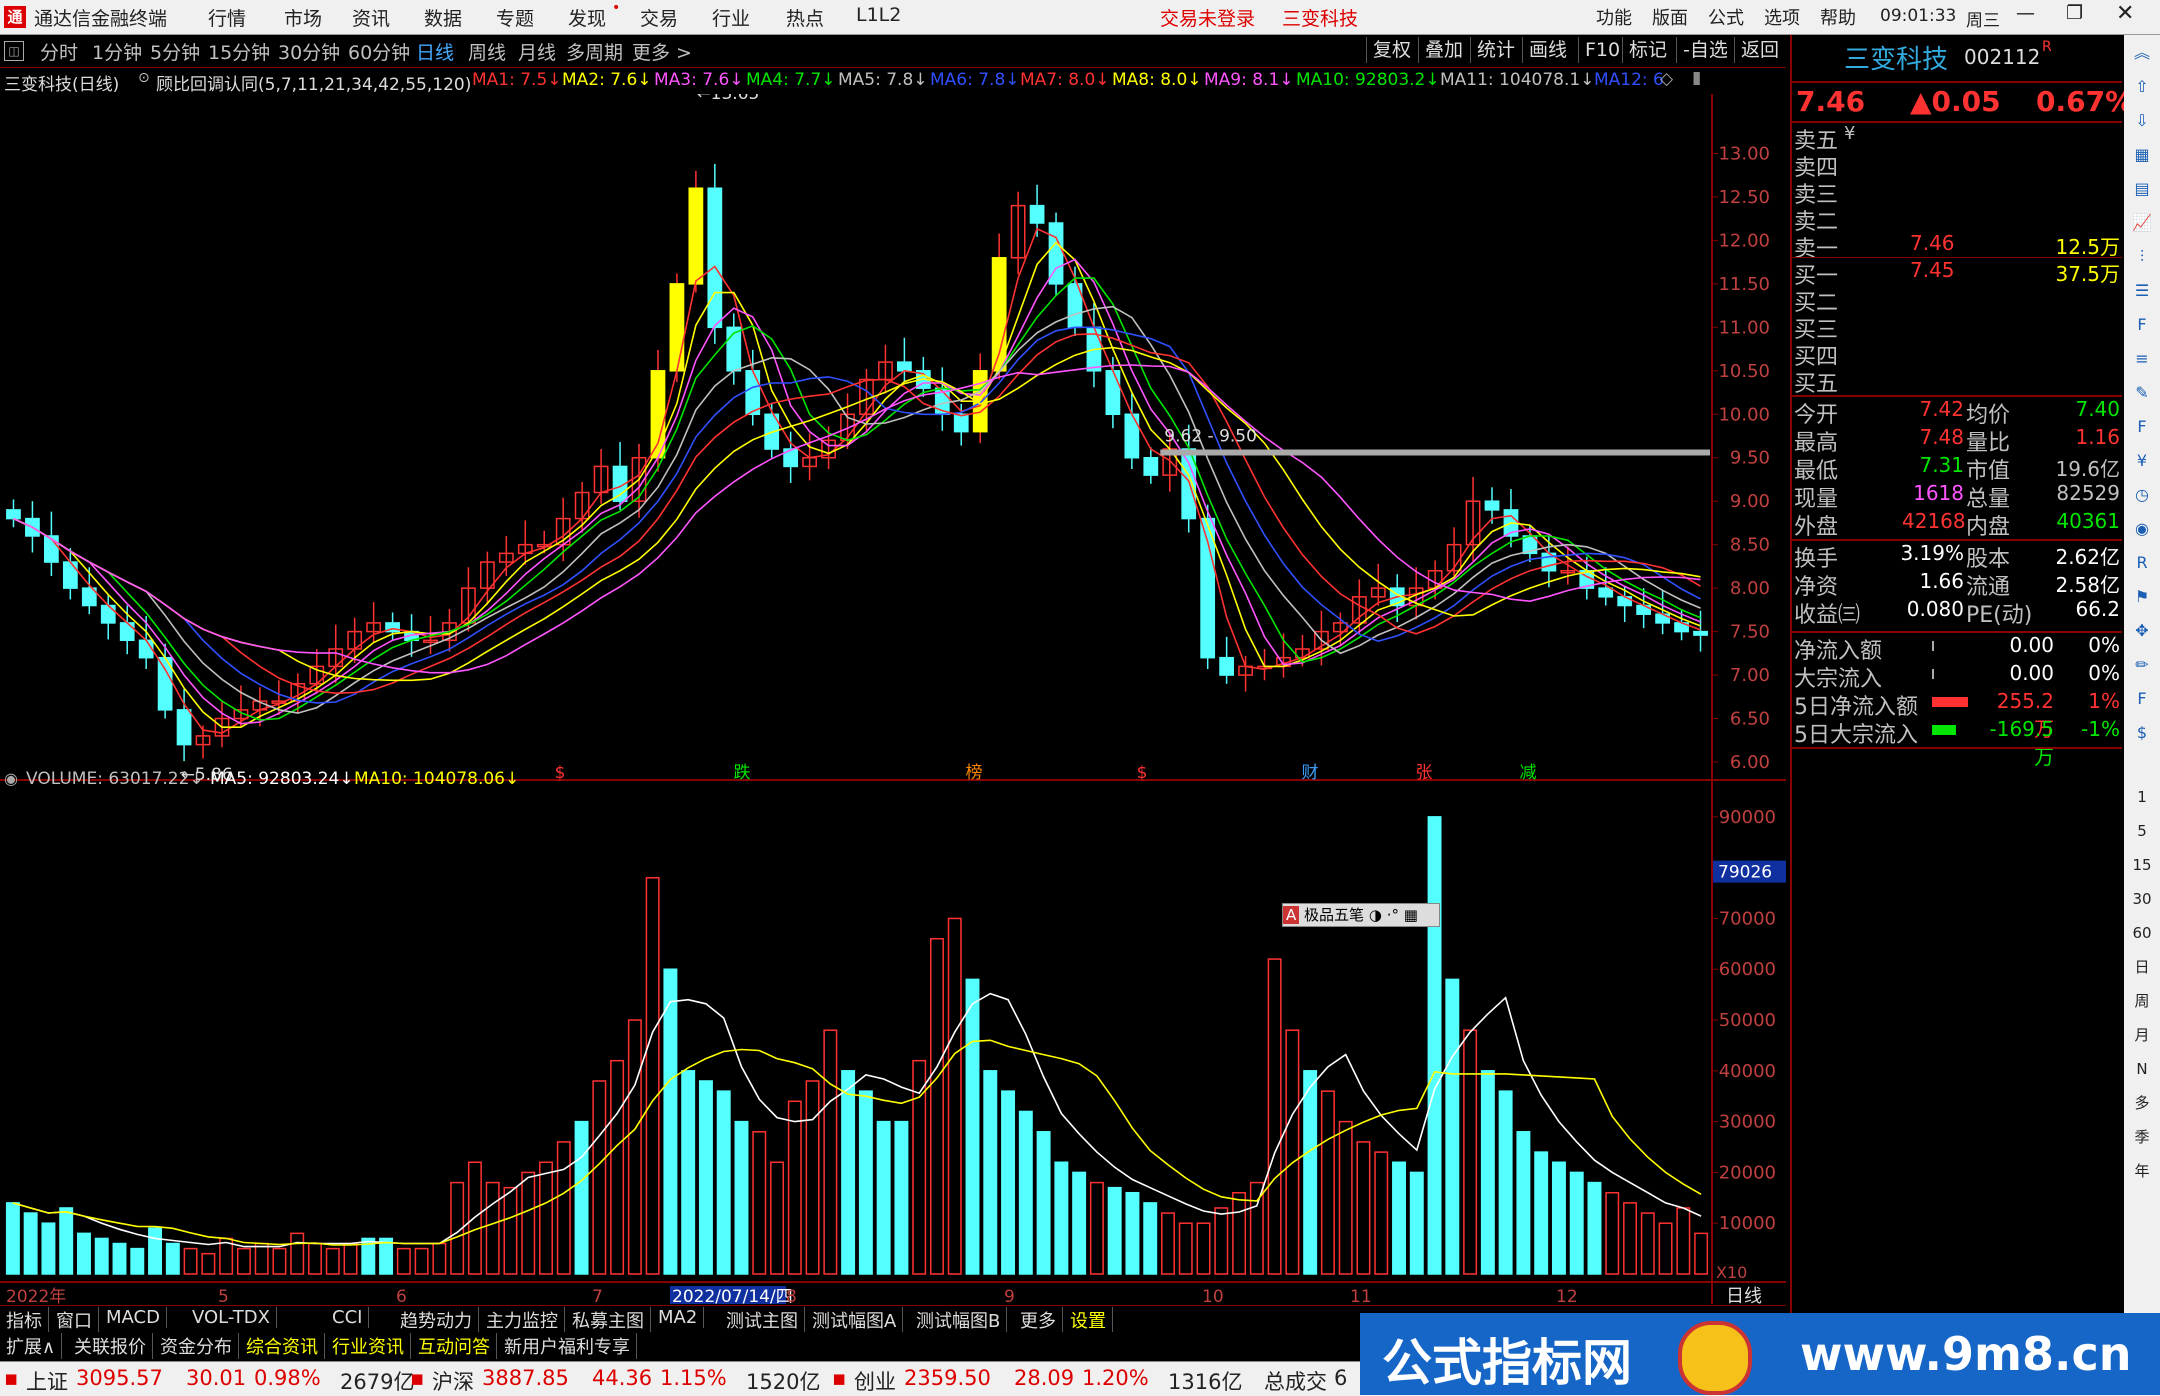 This screenshot has width=2160, height=1396. I want to click on period-shortcut-0: 1, so click(2142, 797).